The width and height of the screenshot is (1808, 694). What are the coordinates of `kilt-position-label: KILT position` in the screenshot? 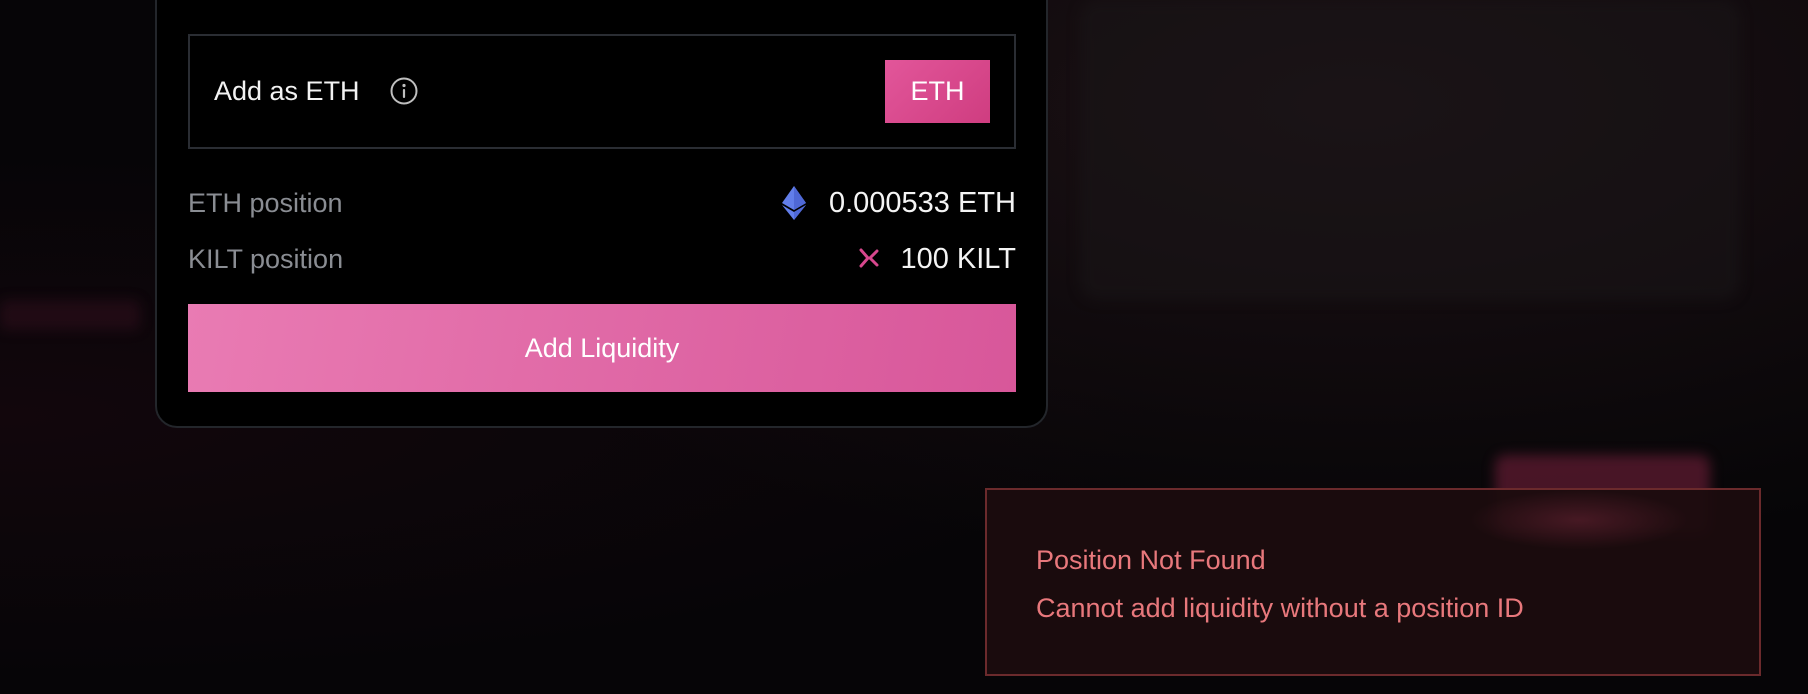 It's located at (266, 259).